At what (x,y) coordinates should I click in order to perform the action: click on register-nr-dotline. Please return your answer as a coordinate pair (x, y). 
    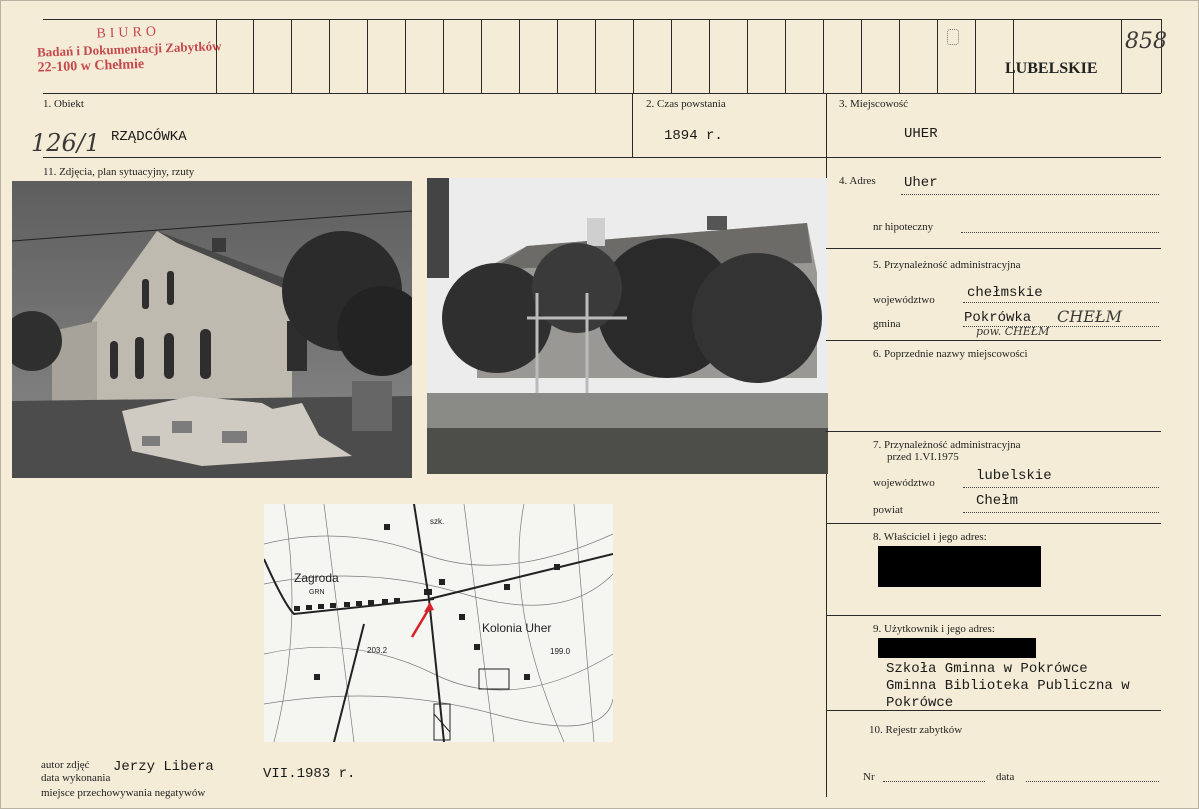
    Looking at the image, I should click on (934, 781).